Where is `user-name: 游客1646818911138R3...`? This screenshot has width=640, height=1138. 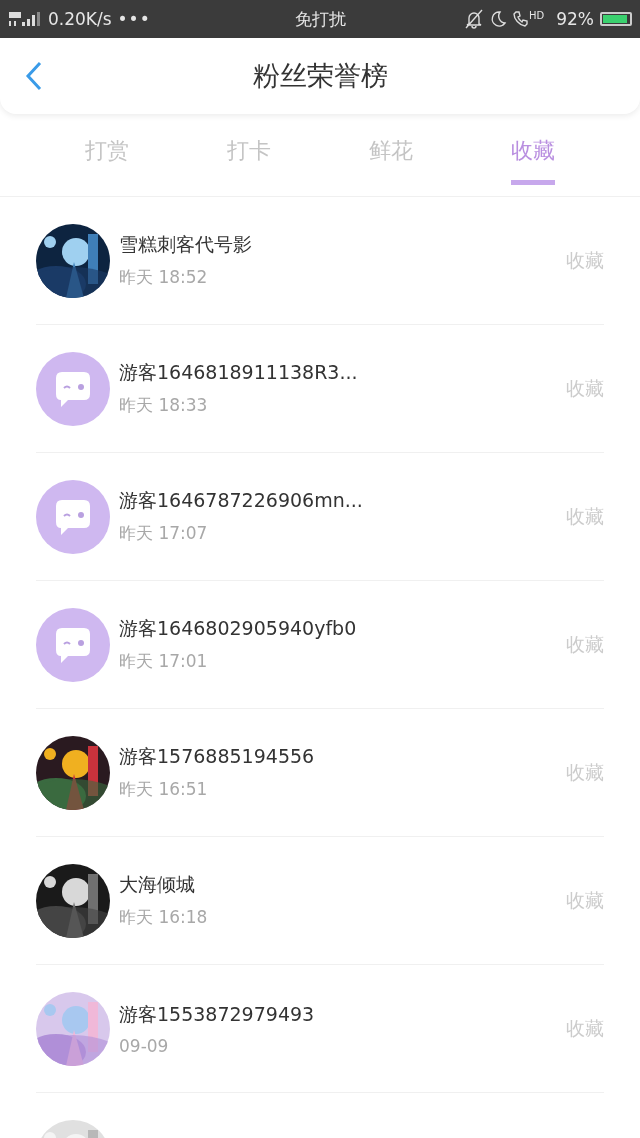
user-name: 游客1646818911138R3... is located at coordinates (239, 372).